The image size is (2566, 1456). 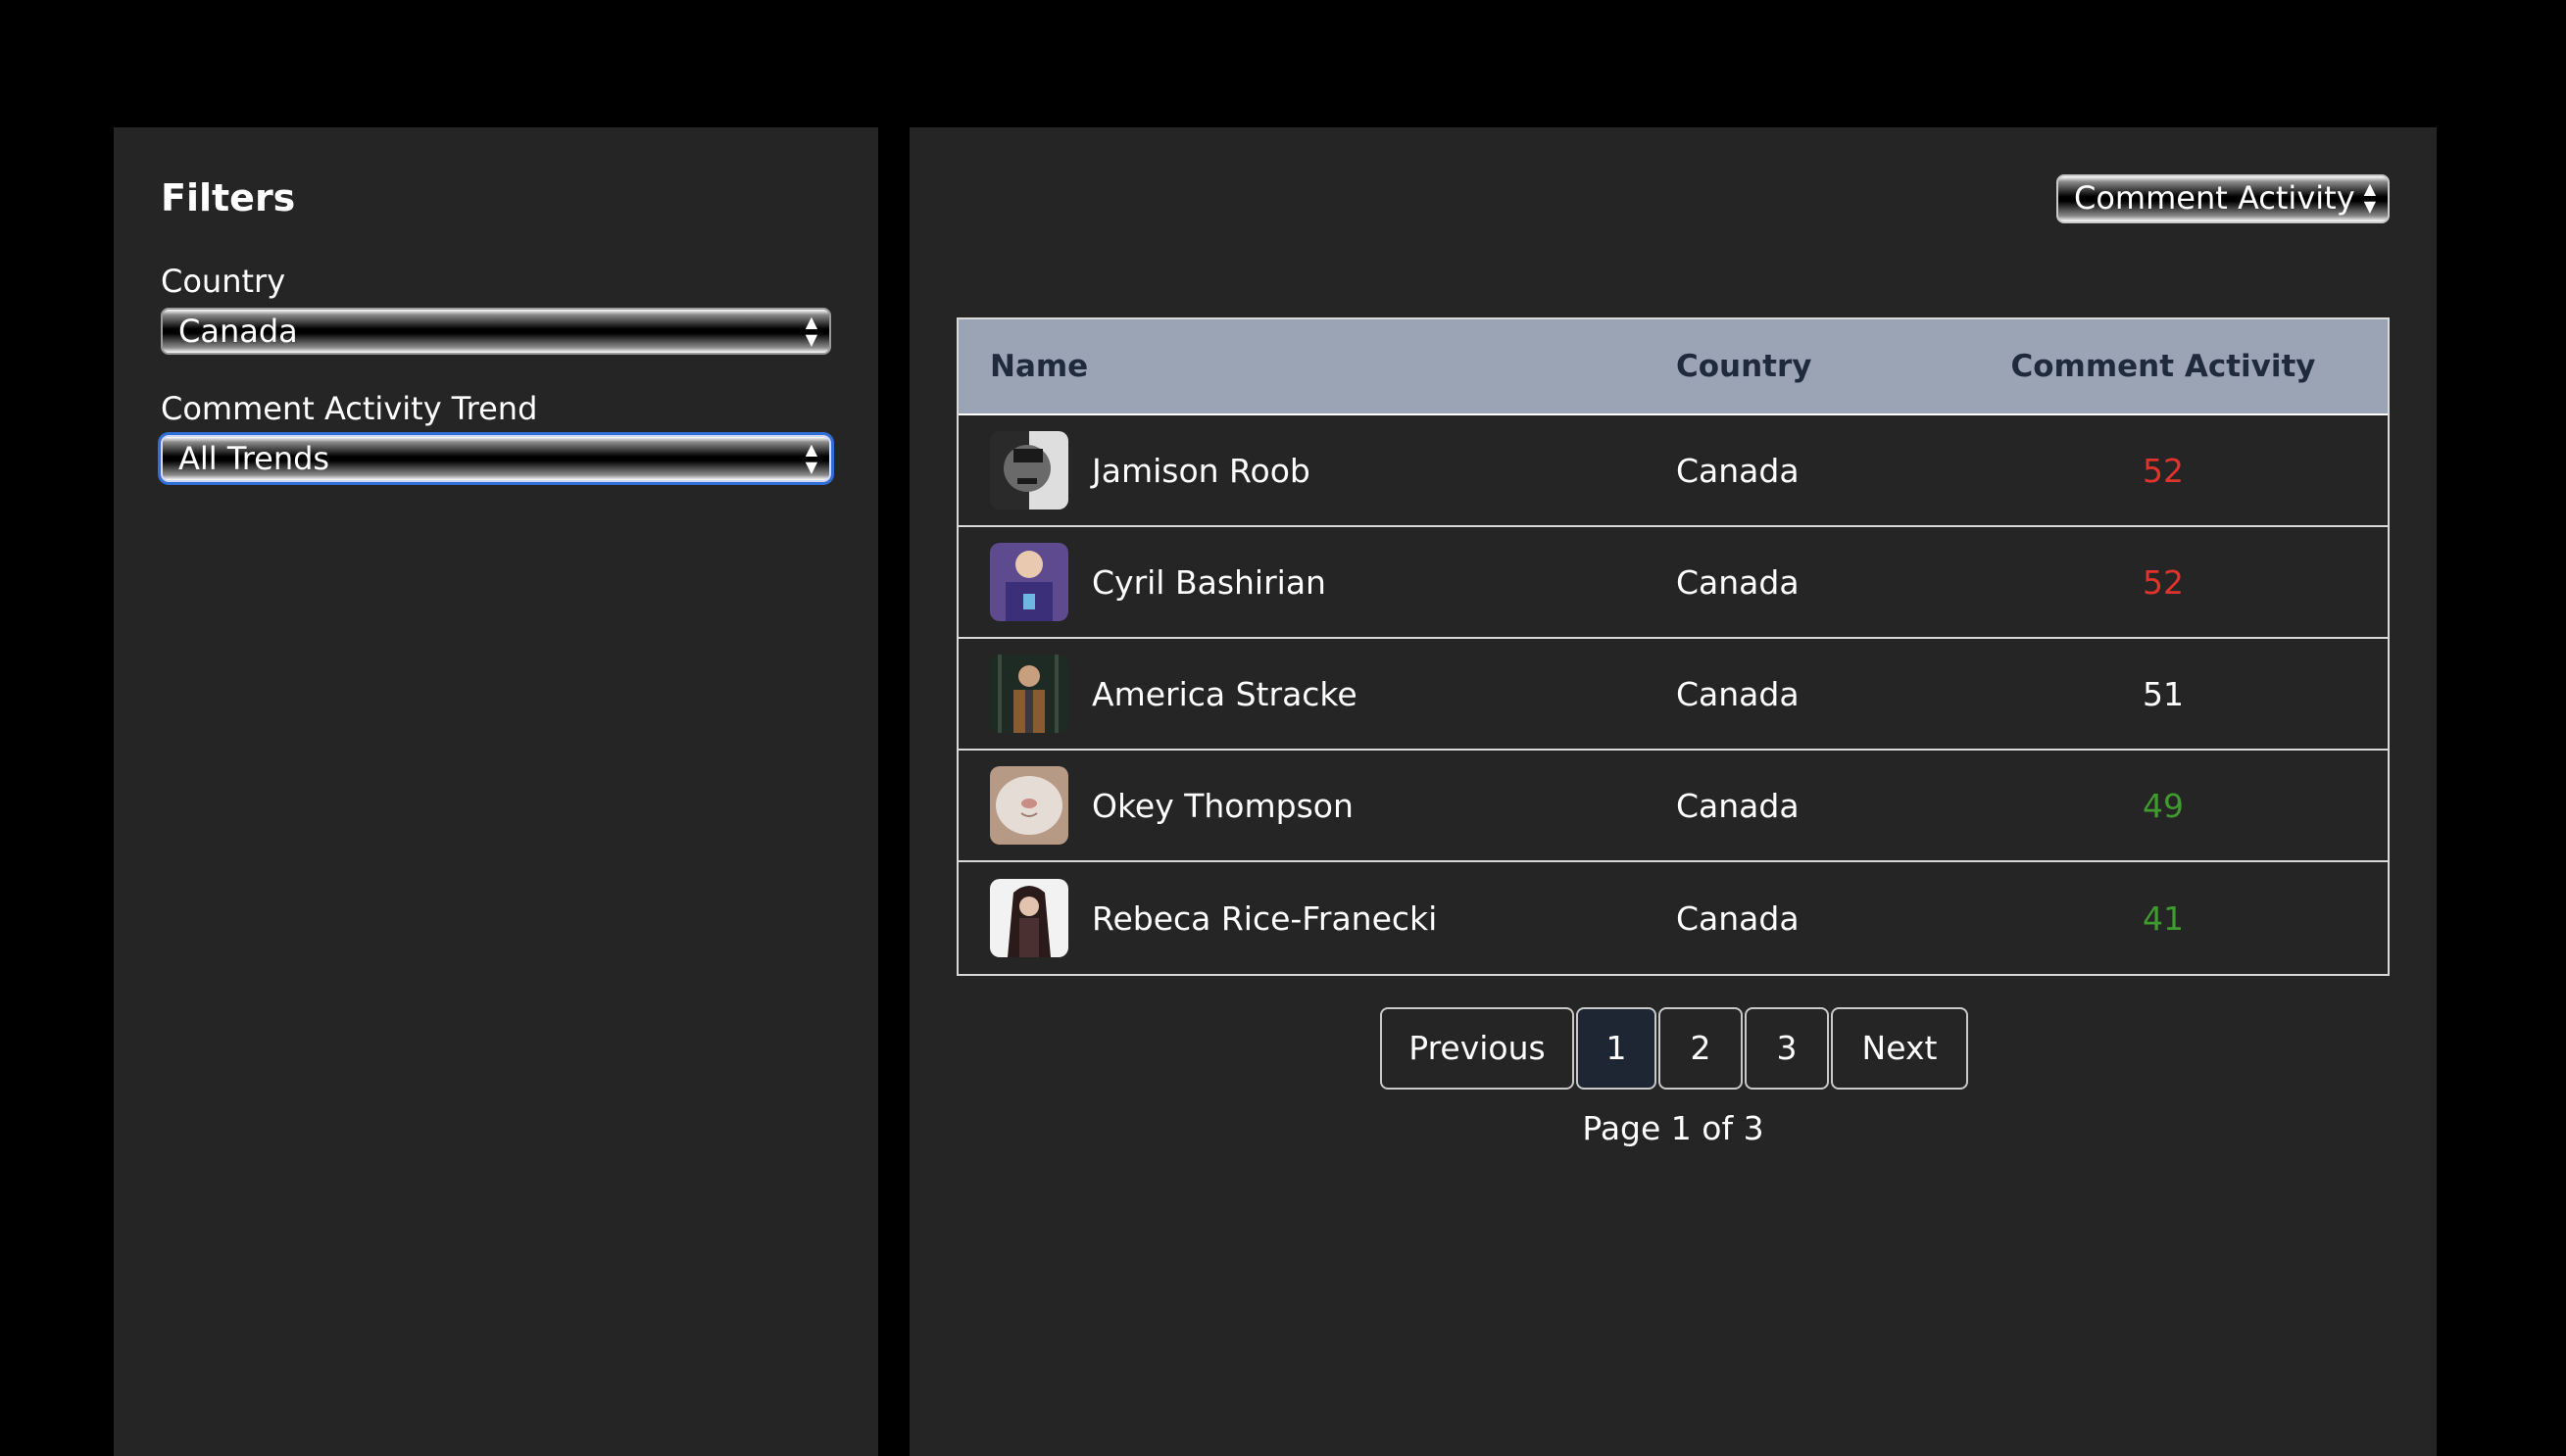 I want to click on table-header: Name Country Comment Activity, so click(x=1673, y=367).